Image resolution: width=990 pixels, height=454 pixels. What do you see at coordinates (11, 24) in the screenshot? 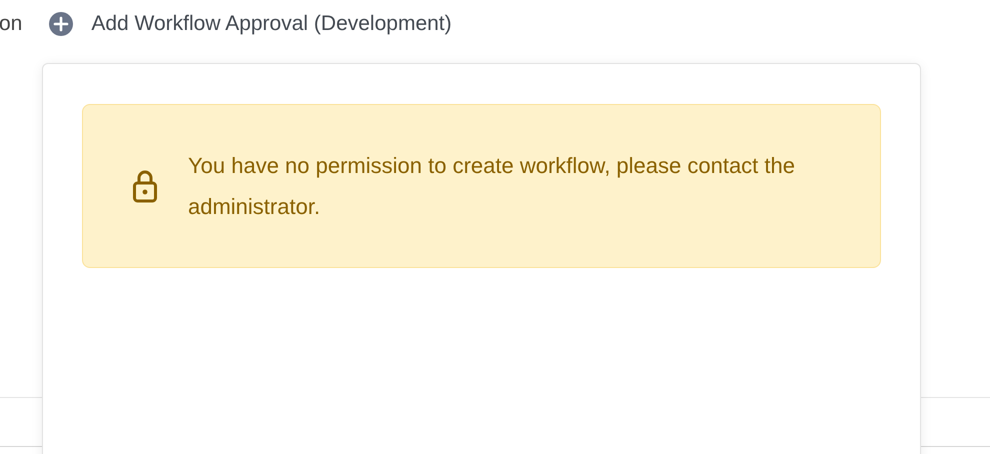
I see `header-label: on` at bounding box center [11, 24].